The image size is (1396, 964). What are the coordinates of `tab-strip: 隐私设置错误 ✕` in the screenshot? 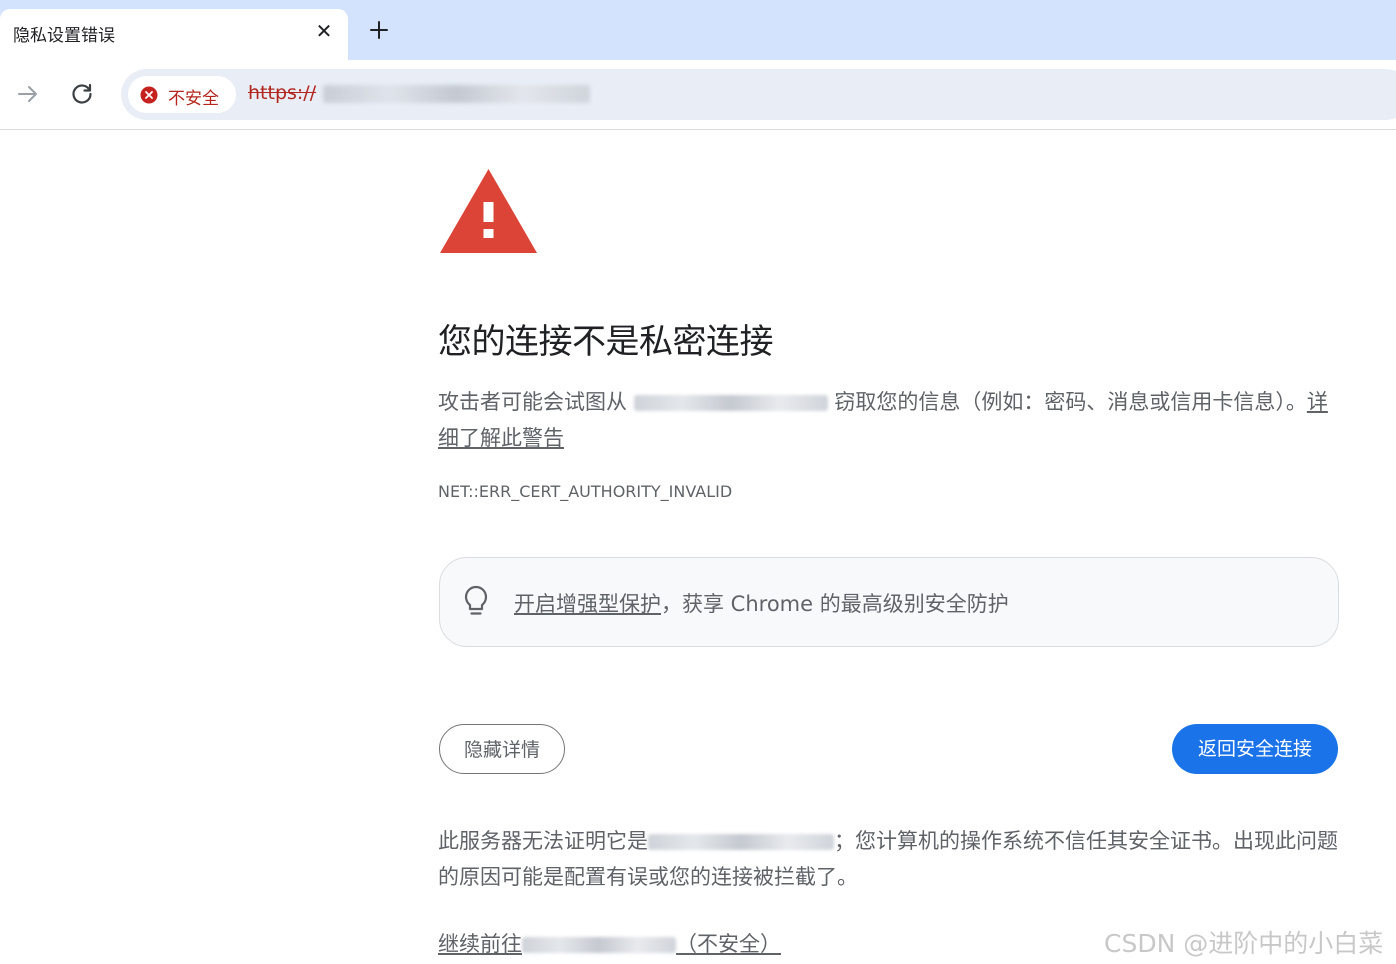 It's located at (698, 30).